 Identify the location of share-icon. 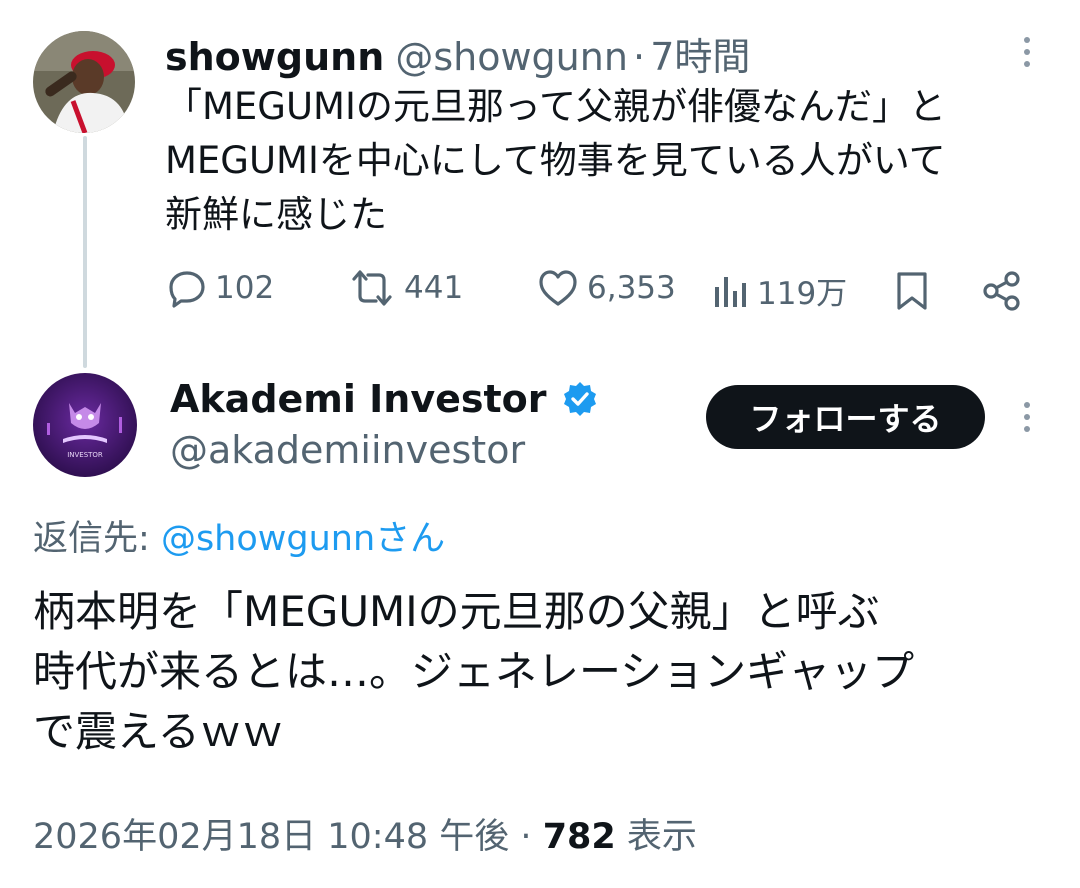
(1002, 293).